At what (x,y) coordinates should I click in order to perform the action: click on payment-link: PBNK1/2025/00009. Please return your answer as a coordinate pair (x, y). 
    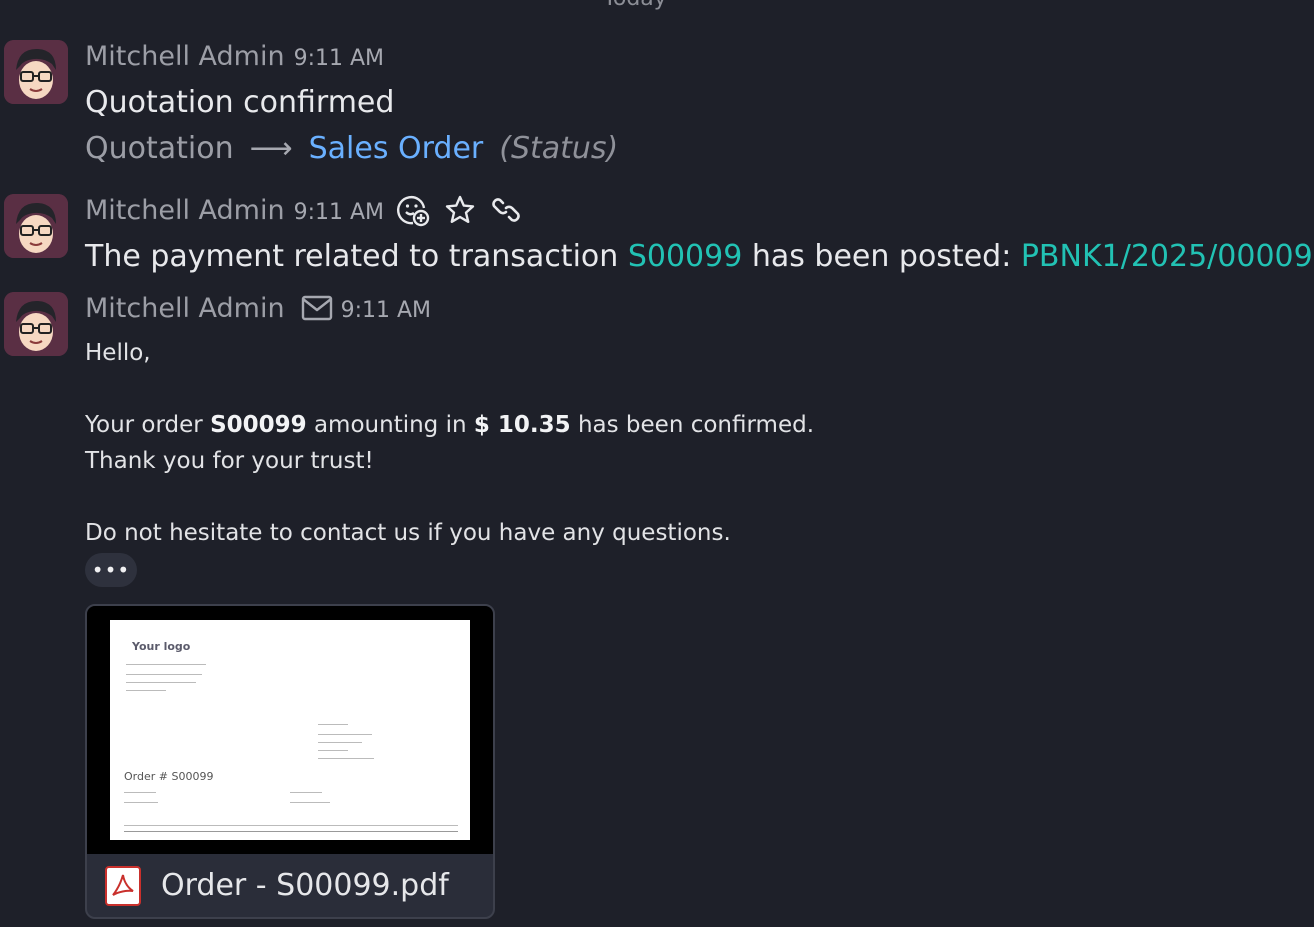
    Looking at the image, I should click on (1167, 256).